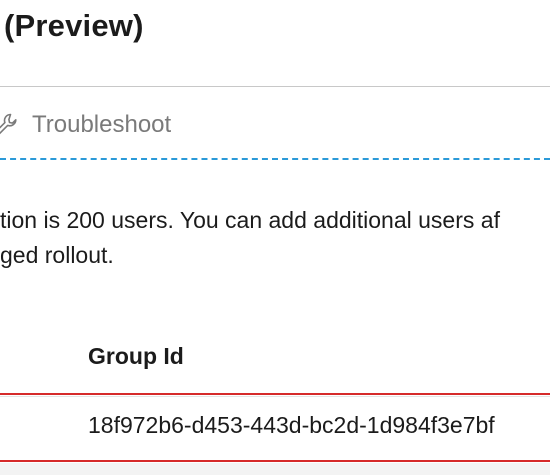 This screenshot has width=550, height=475. Describe the element at coordinates (275, 159) in the screenshot. I see `toolbar-divider` at that location.